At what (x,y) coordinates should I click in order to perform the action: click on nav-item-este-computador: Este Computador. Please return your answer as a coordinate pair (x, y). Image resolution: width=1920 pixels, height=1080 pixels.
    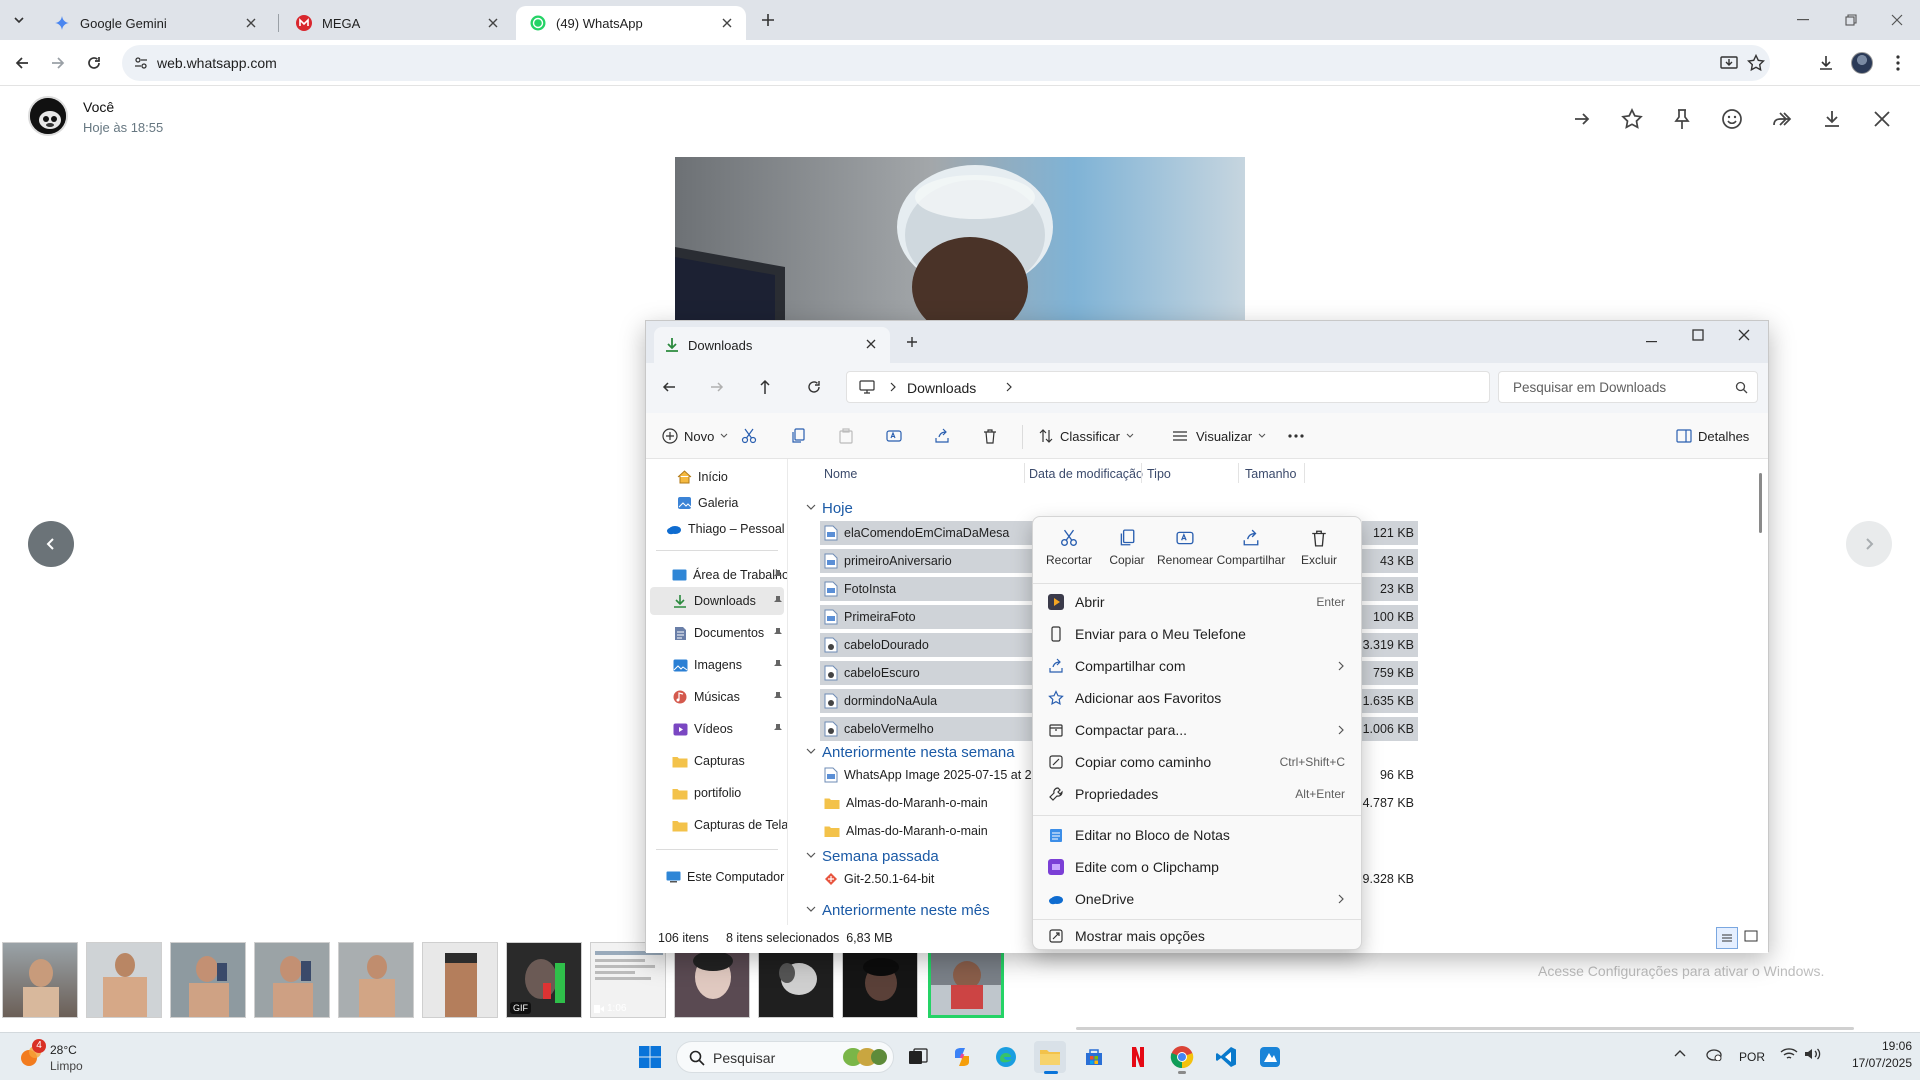
    Looking at the image, I should click on (717, 877).